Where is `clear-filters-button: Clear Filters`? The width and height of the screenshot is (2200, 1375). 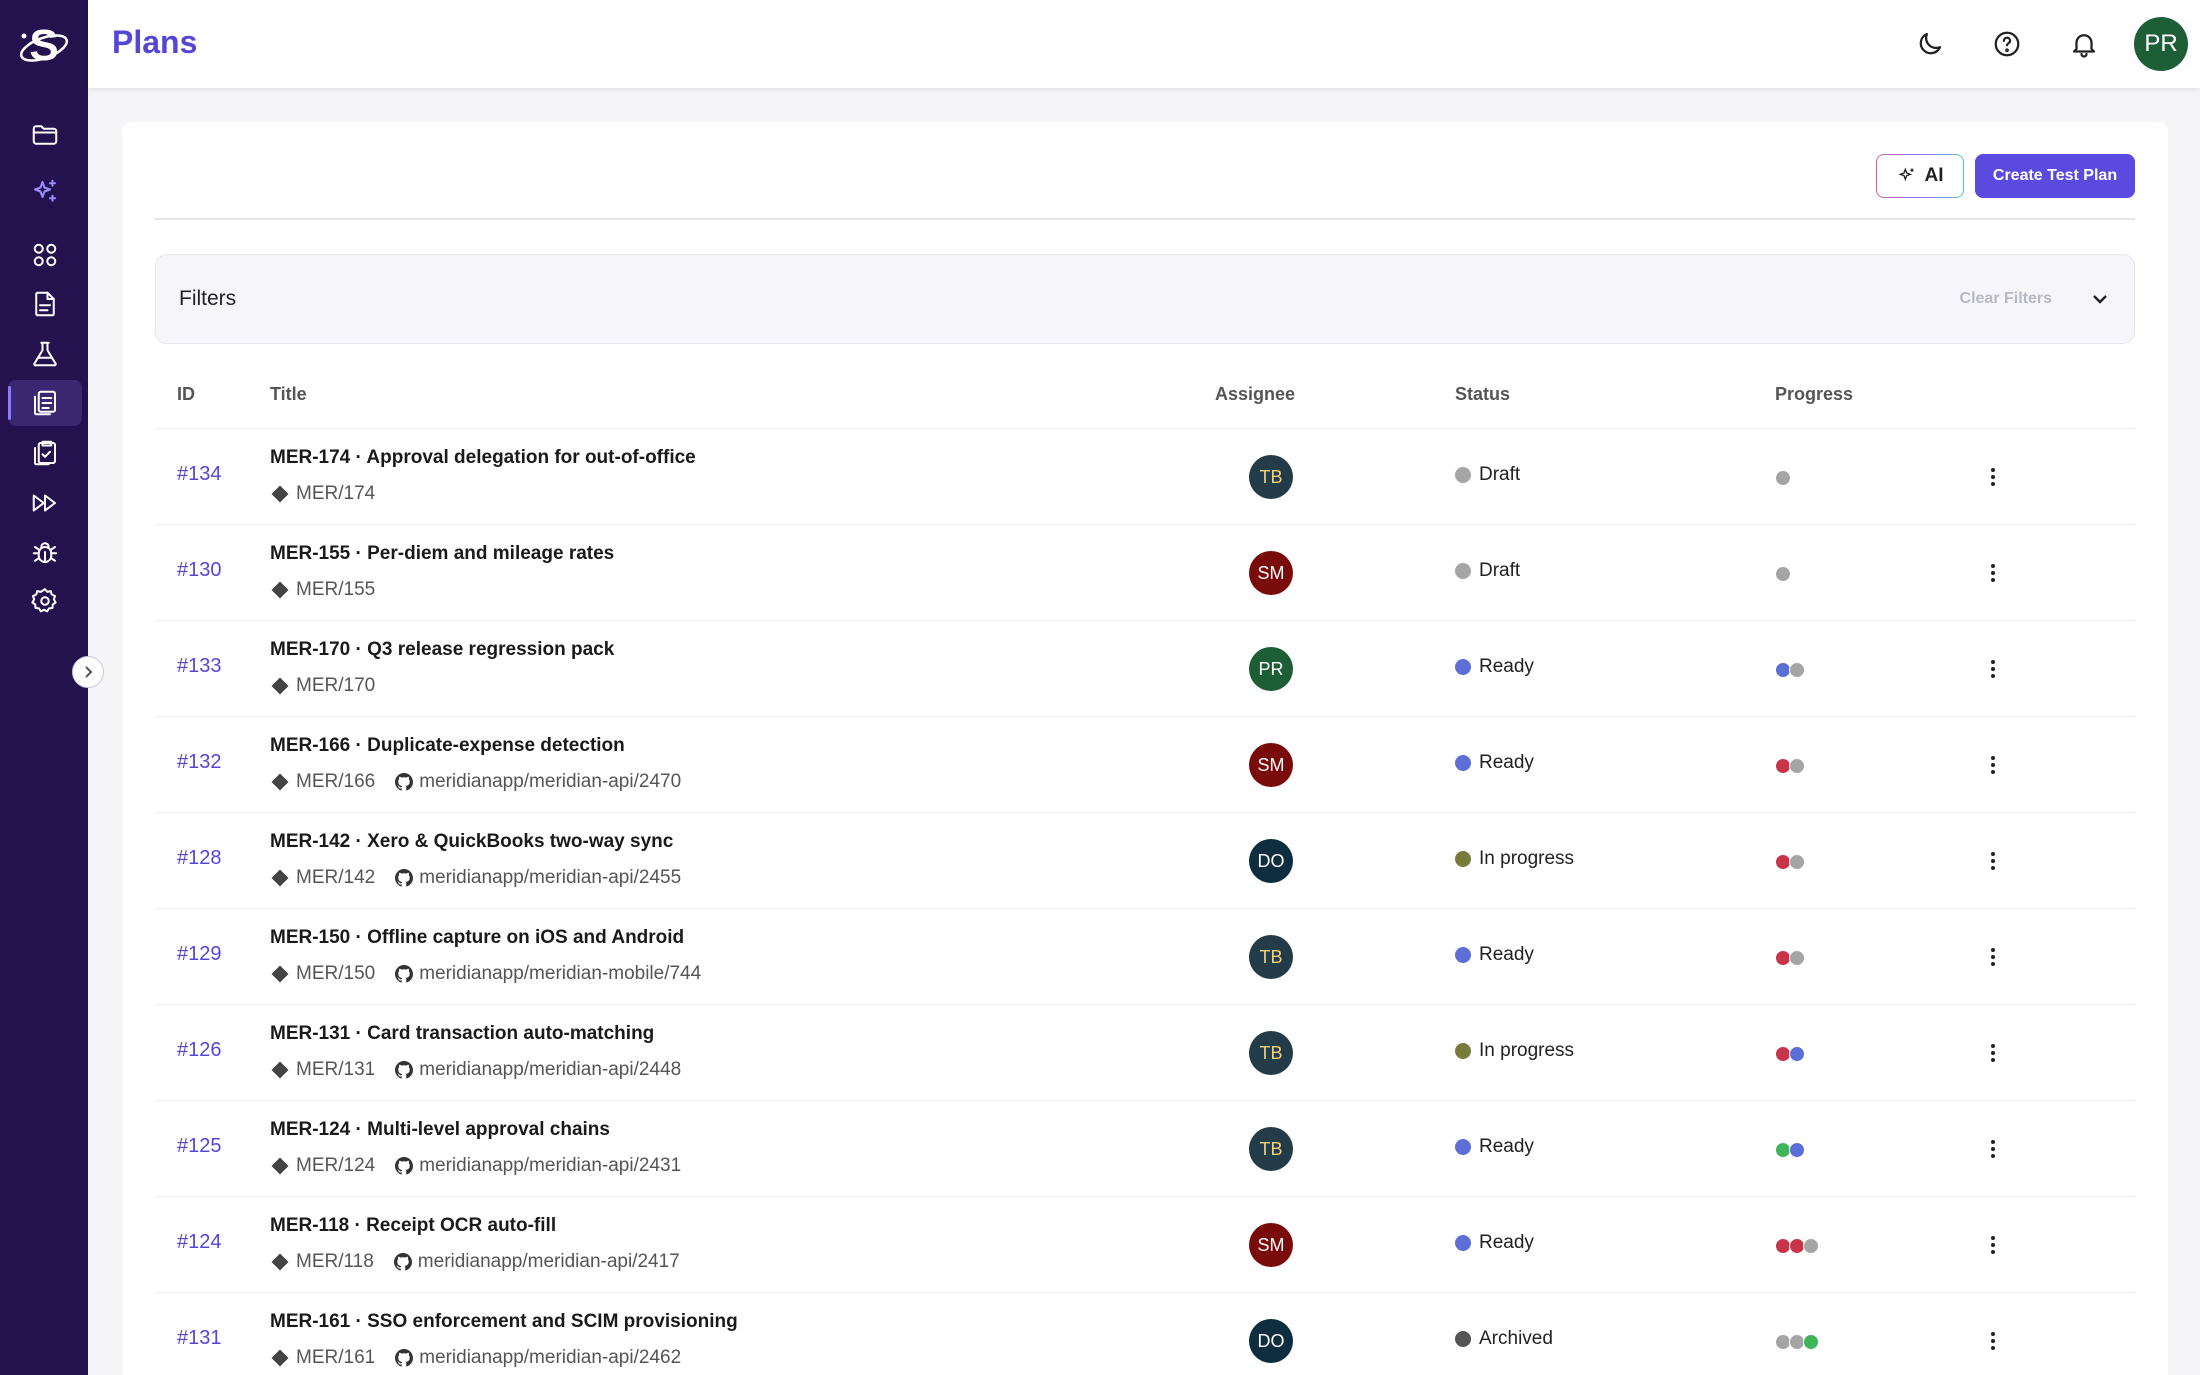 clear-filters-button: Clear Filters is located at coordinates (2006, 299).